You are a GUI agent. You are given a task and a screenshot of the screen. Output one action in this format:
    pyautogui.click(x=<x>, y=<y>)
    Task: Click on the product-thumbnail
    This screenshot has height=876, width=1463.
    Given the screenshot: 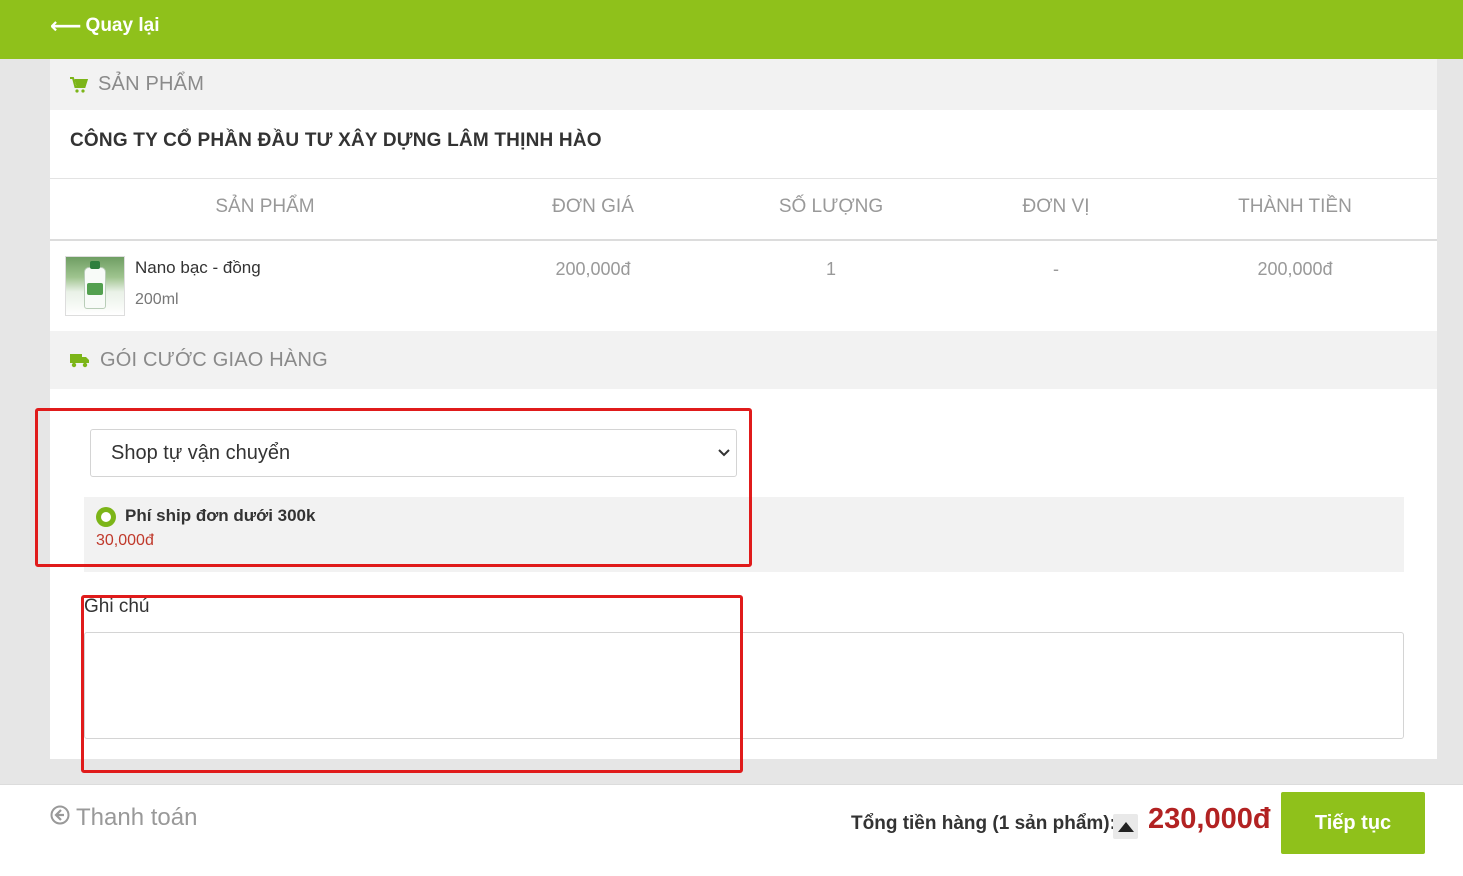 What is the action you would take?
    pyautogui.click(x=95, y=286)
    